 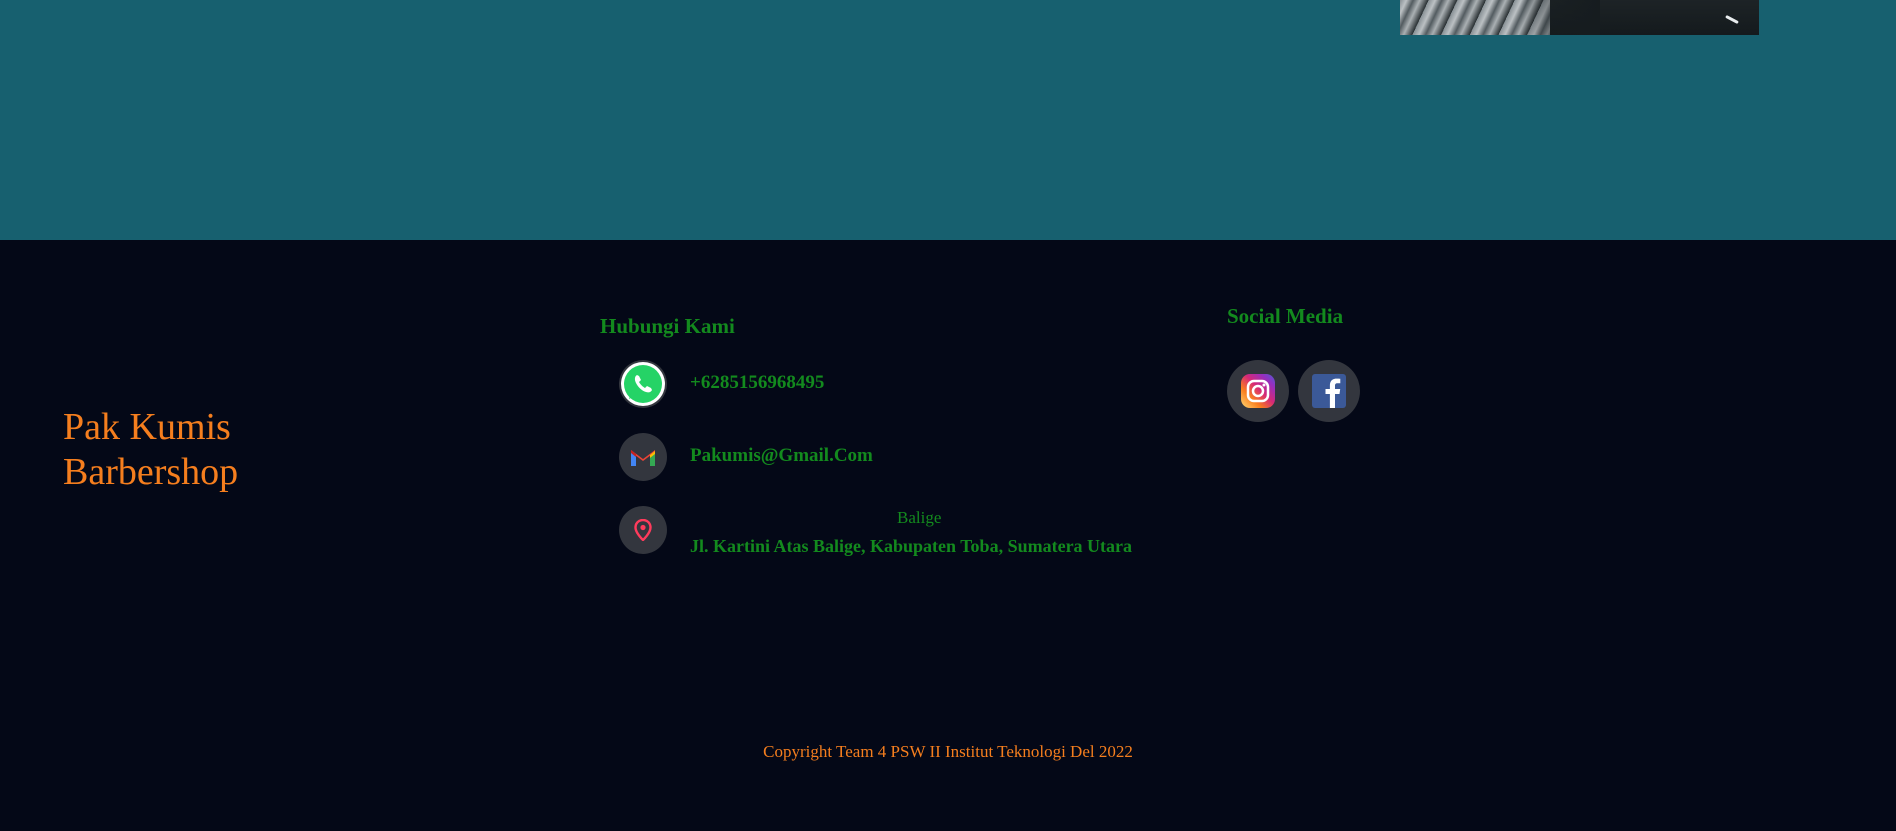 I want to click on facebook-link, so click(x=1329, y=391).